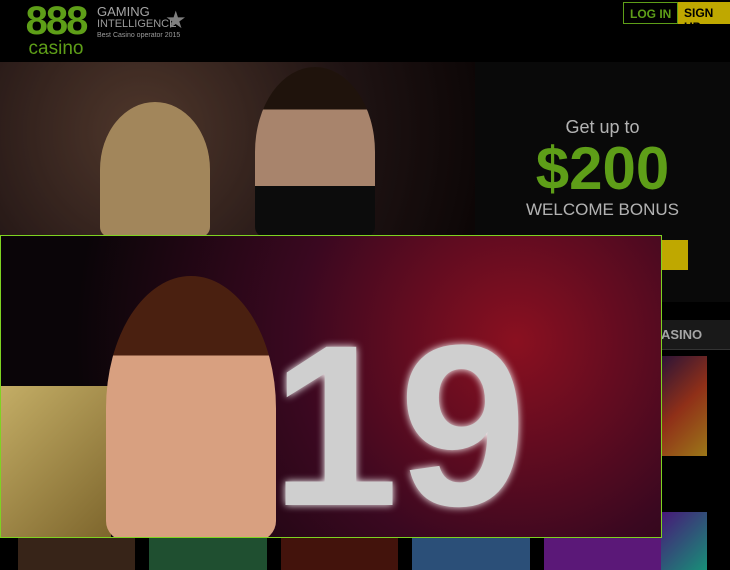 Image resolution: width=730 pixels, height=570 pixels. What do you see at coordinates (695, 335) in the screenshot?
I see `section-title: ASINO` at bounding box center [695, 335].